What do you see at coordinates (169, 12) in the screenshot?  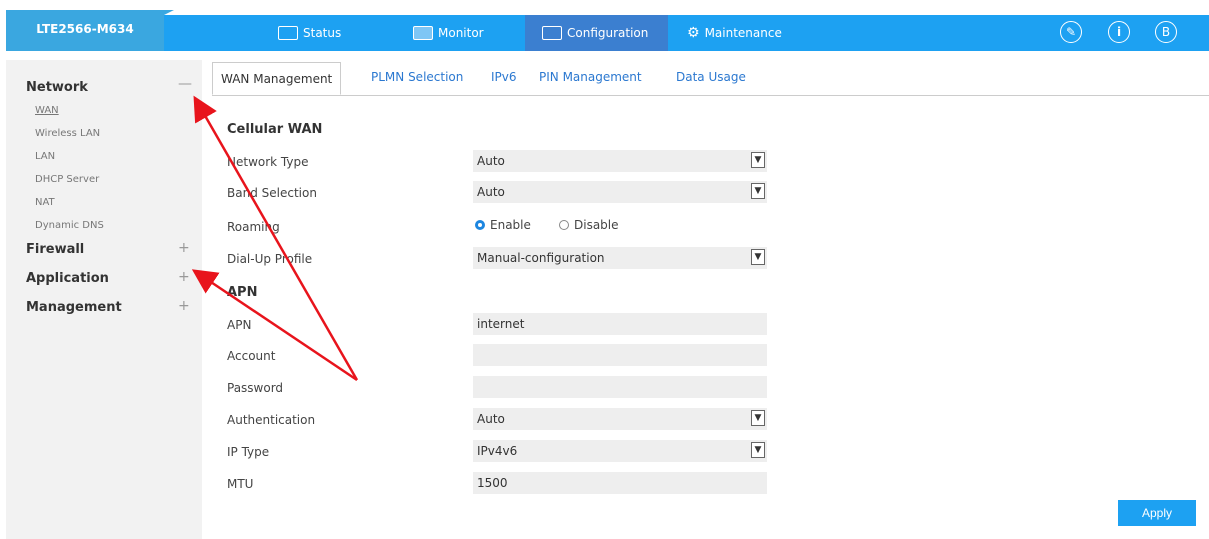 I see `brand-notch` at bounding box center [169, 12].